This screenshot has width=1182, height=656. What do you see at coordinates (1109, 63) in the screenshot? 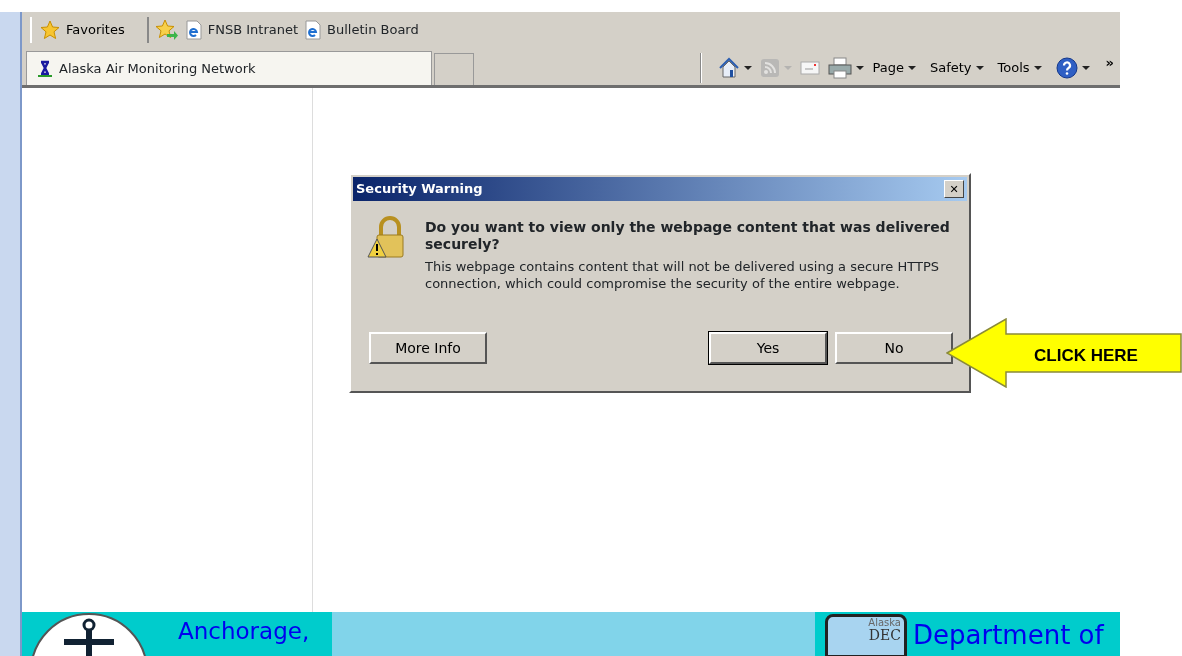
I see `overflow-button: »` at bounding box center [1109, 63].